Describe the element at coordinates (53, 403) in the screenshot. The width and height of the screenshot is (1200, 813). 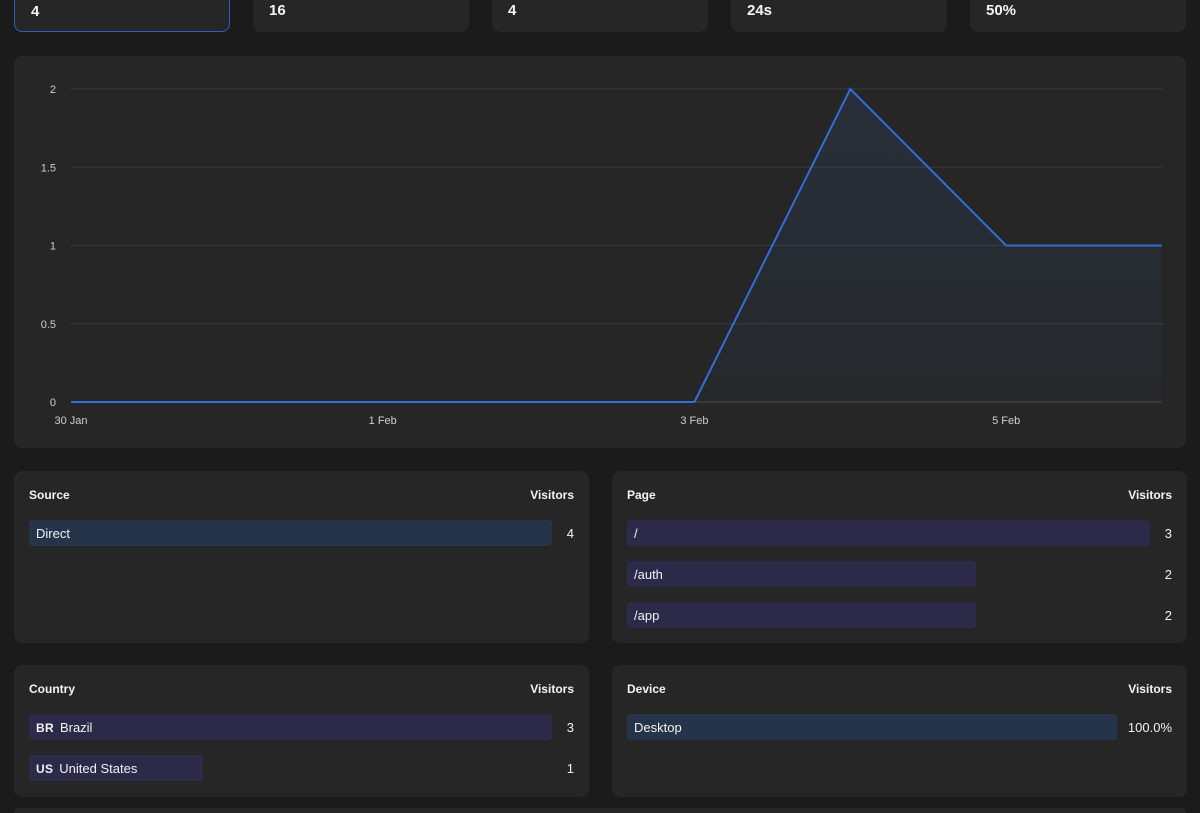
I see `y-tick-label: 0` at that location.